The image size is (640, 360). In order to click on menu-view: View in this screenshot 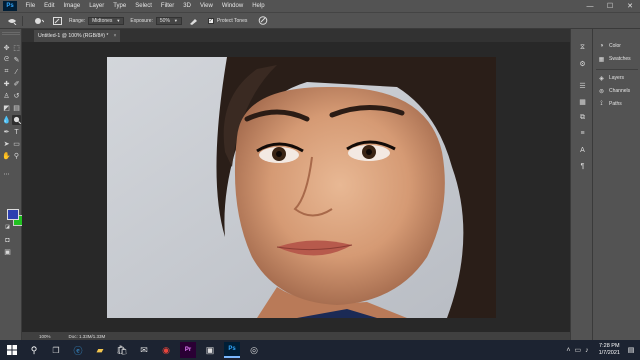, I will do `click(206, 6)`.